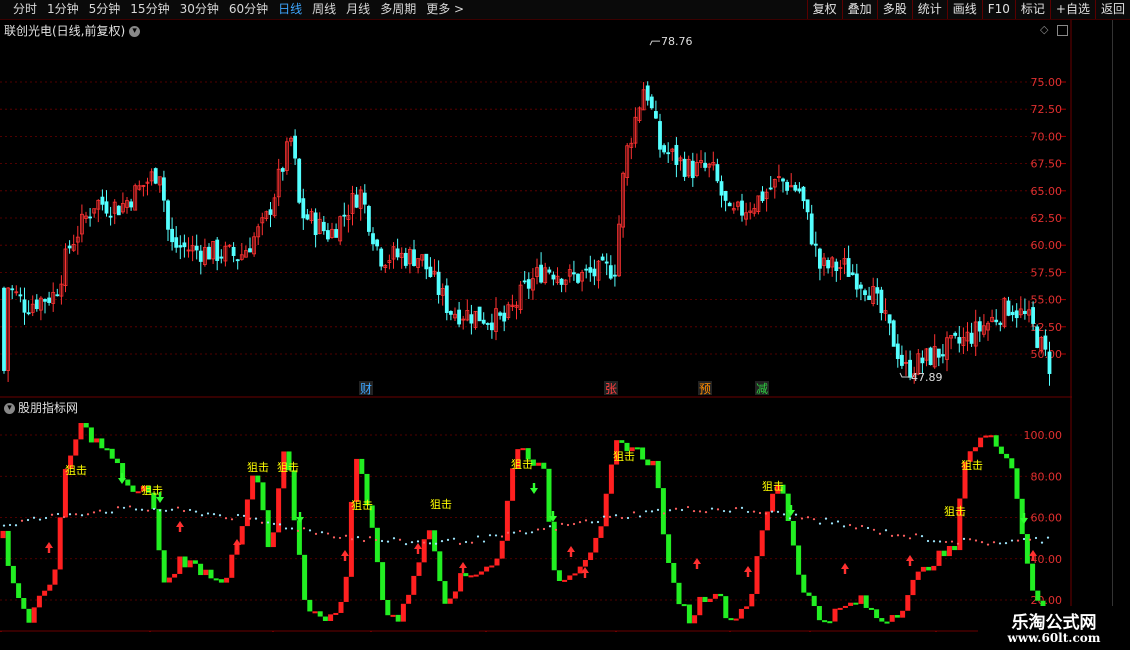 The width and height of the screenshot is (1130, 650). Describe the element at coordinates (964, 9) in the screenshot. I see `toolbar-button-4: 画线` at that location.